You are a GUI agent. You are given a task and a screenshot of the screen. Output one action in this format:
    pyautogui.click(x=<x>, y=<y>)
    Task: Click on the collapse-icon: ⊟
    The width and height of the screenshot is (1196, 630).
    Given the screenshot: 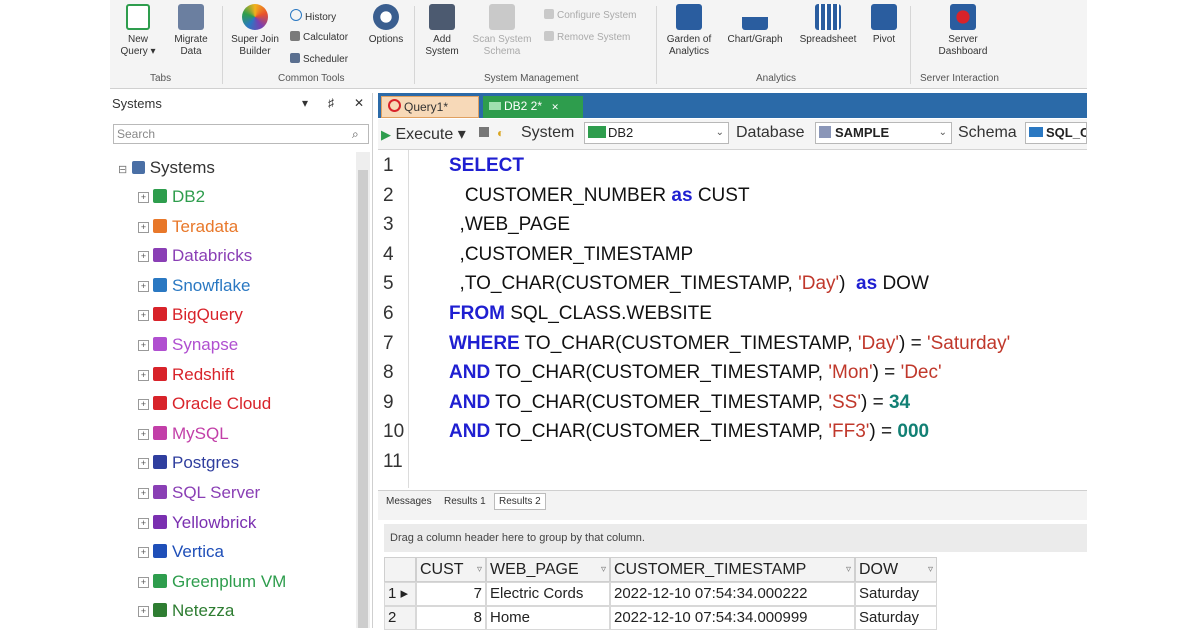 What is the action you would take?
    pyautogui.click(x=122, y=170)
    